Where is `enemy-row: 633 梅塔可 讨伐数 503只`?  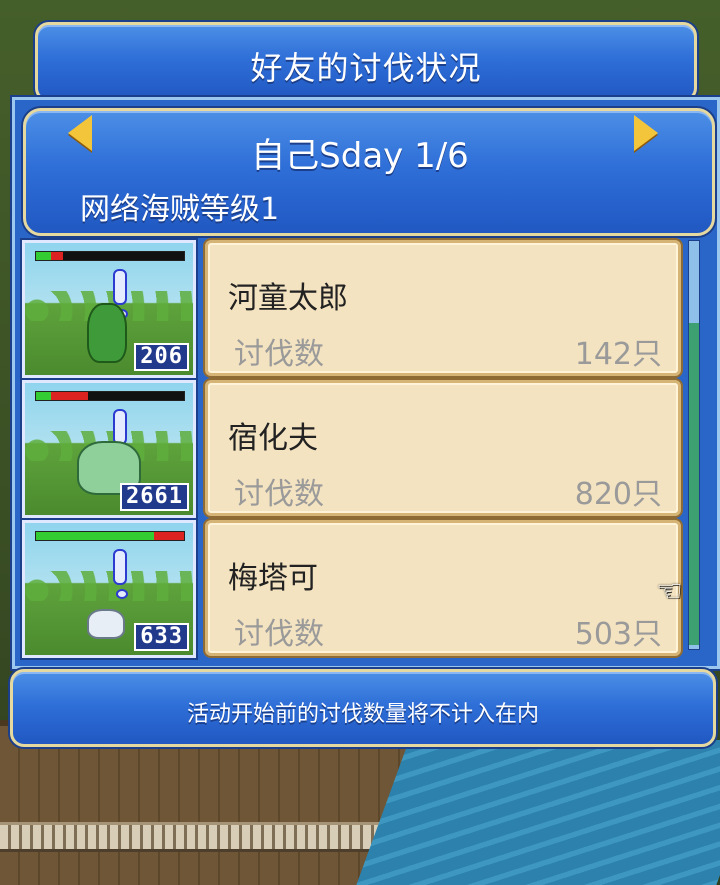 enemy-row: 633 梅塔可 讨伐数 503只 is located at coordinates (352, 589).